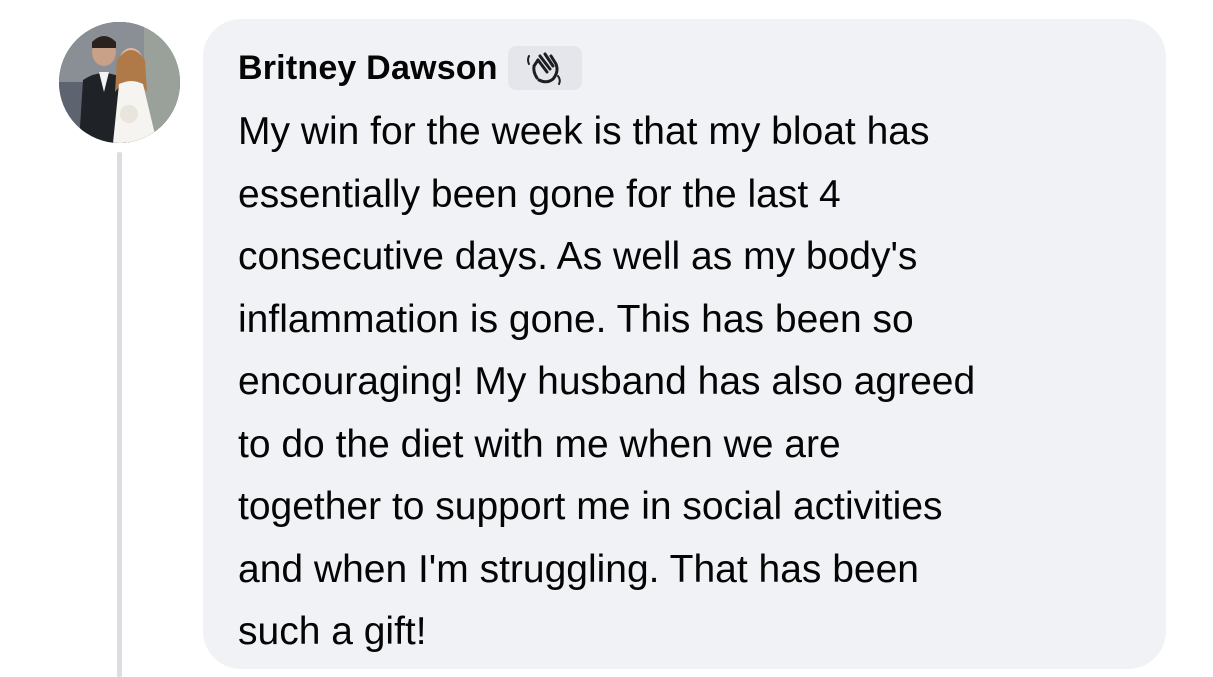 This screenshot has height=677, width=1213. I want to click on reply-thread-line, so click(119, 414).